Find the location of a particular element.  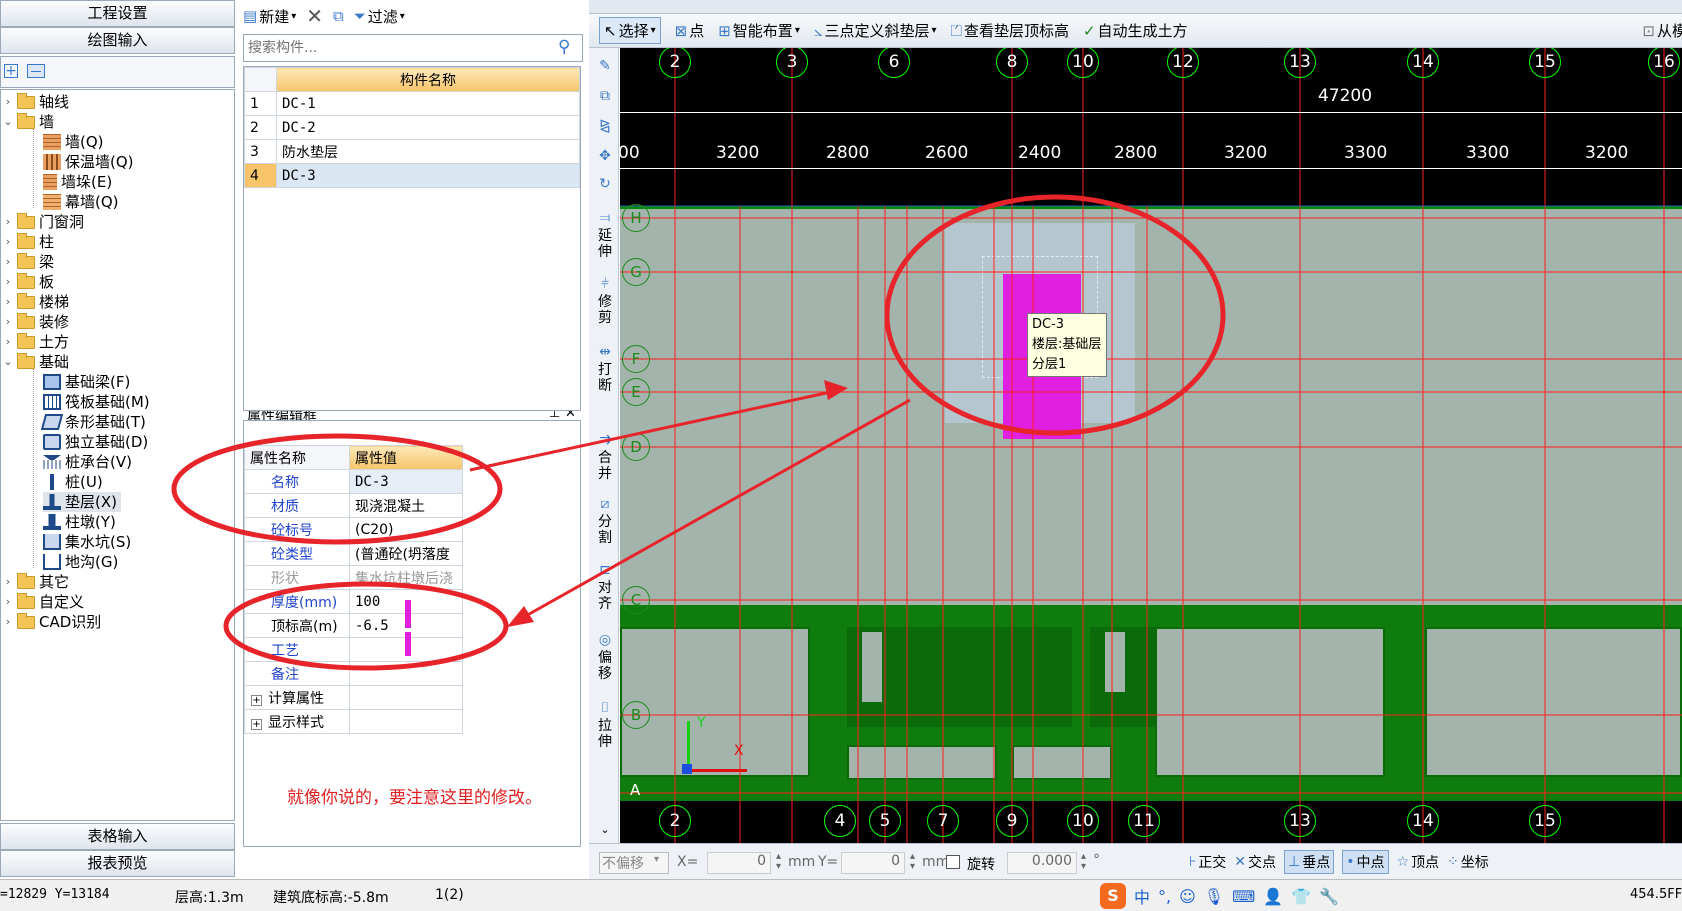

tree-item-cushion: 垫层(X) is located at coordinates (82, 502).